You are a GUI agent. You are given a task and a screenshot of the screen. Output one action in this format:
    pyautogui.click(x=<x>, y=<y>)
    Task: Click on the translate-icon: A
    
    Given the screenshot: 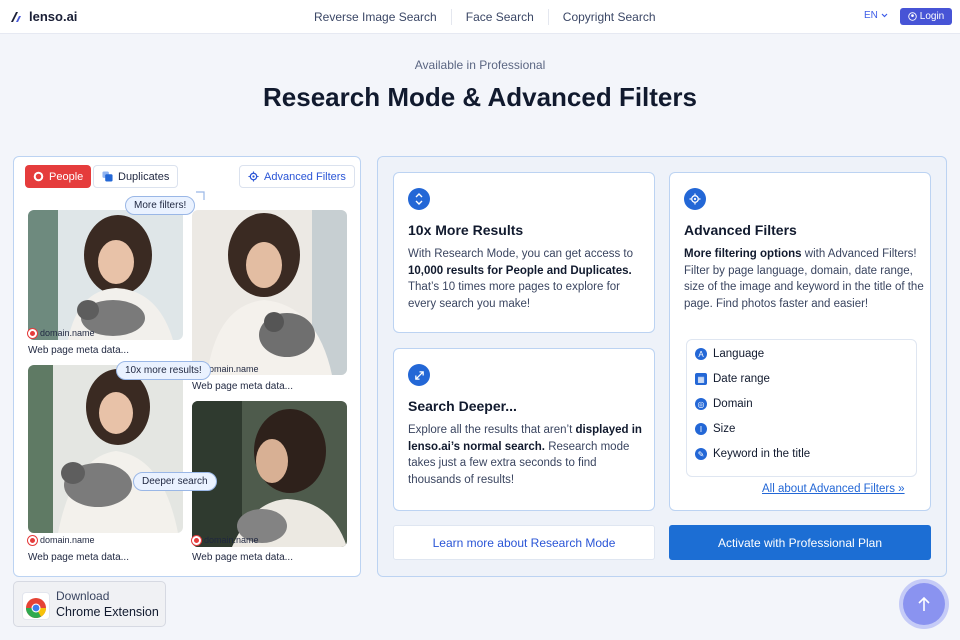 What is the action you would take?
    pyautogui.click(x=701, y=354)
    